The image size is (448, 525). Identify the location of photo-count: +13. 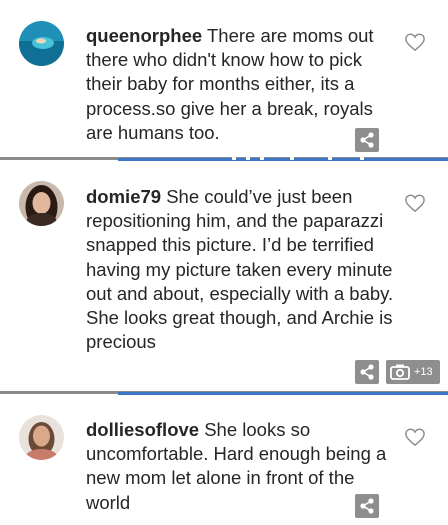
(423, 372).